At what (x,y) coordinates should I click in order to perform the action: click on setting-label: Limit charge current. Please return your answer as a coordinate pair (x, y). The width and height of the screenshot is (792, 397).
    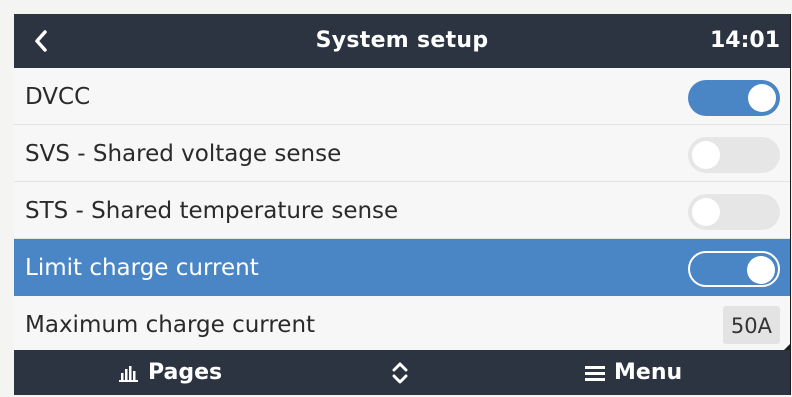
    Looking at the image, I should click on (142, 268).